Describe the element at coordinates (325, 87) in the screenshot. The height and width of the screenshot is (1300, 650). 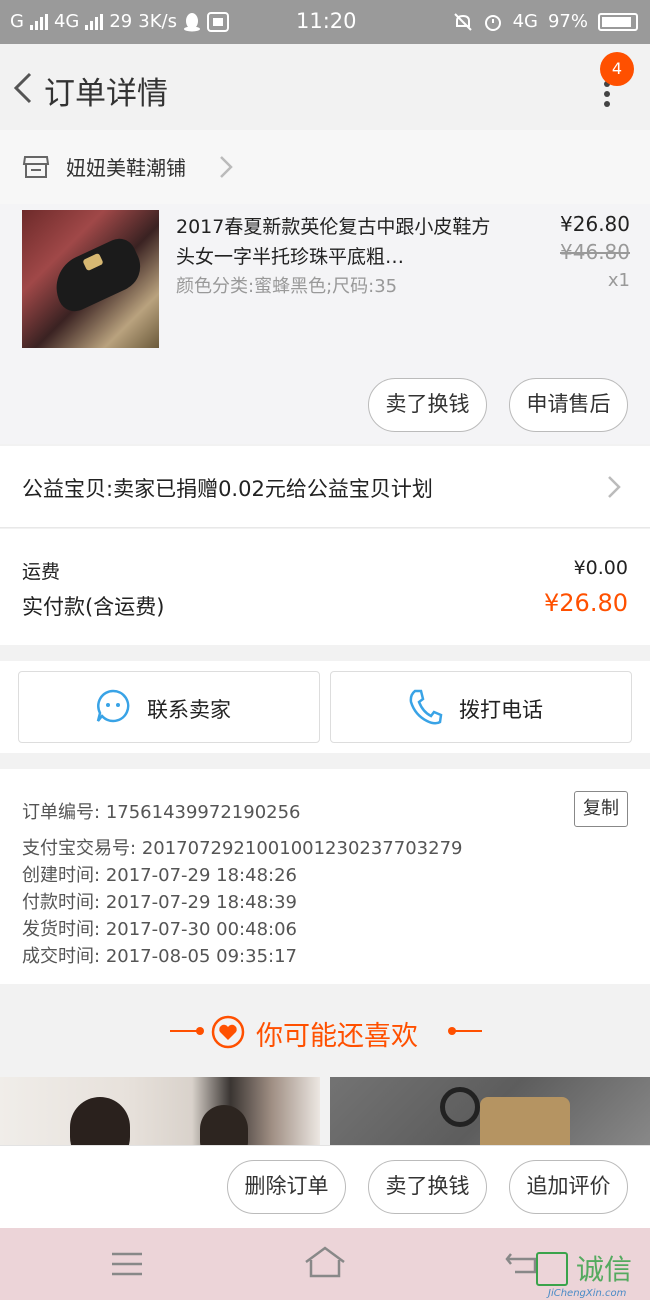
I see `nav-bar: 订单详情 4` at that location.